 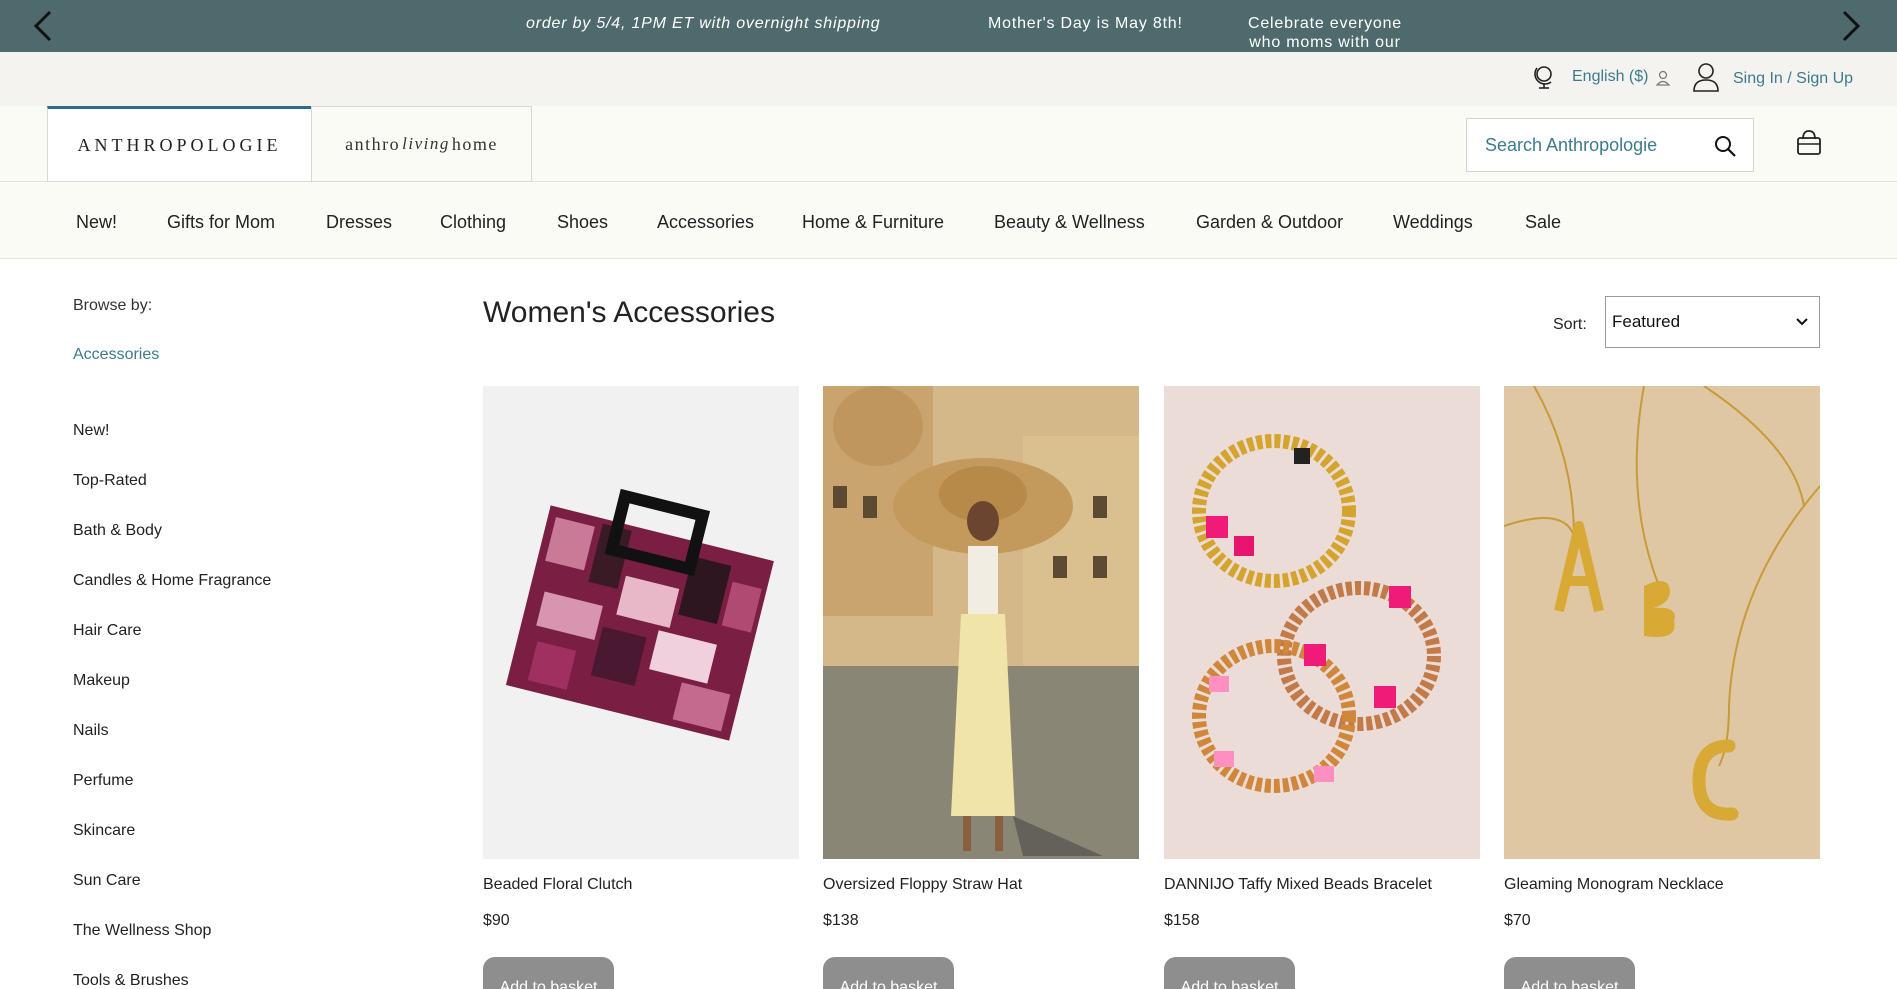 What do you see at coordinates (104, 831) in the screenshot?
I see `sidebar-item-skincare: Skincare` at bounding box center [104, 831].